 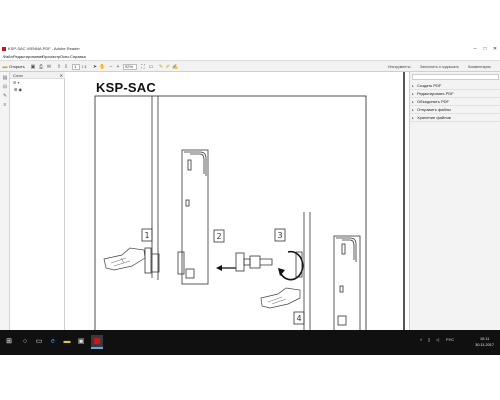 What do you see at coordinates (76, 67) in the screenshot?
I see `page-number-input: 1` at bounding box center [76, 67].